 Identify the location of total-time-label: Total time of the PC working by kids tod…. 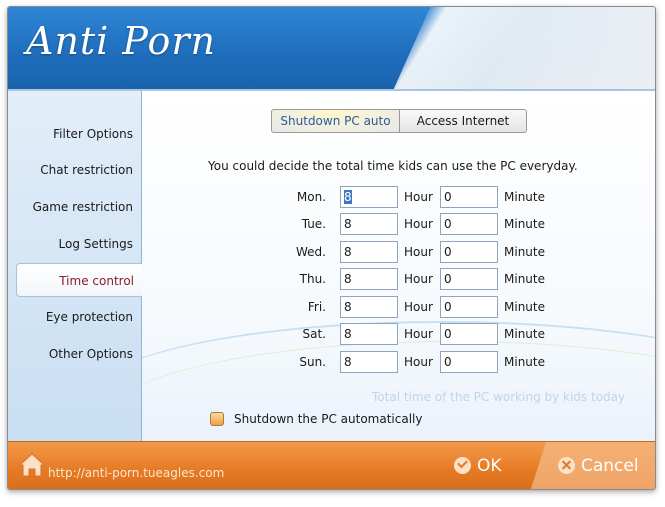
(499, 397).